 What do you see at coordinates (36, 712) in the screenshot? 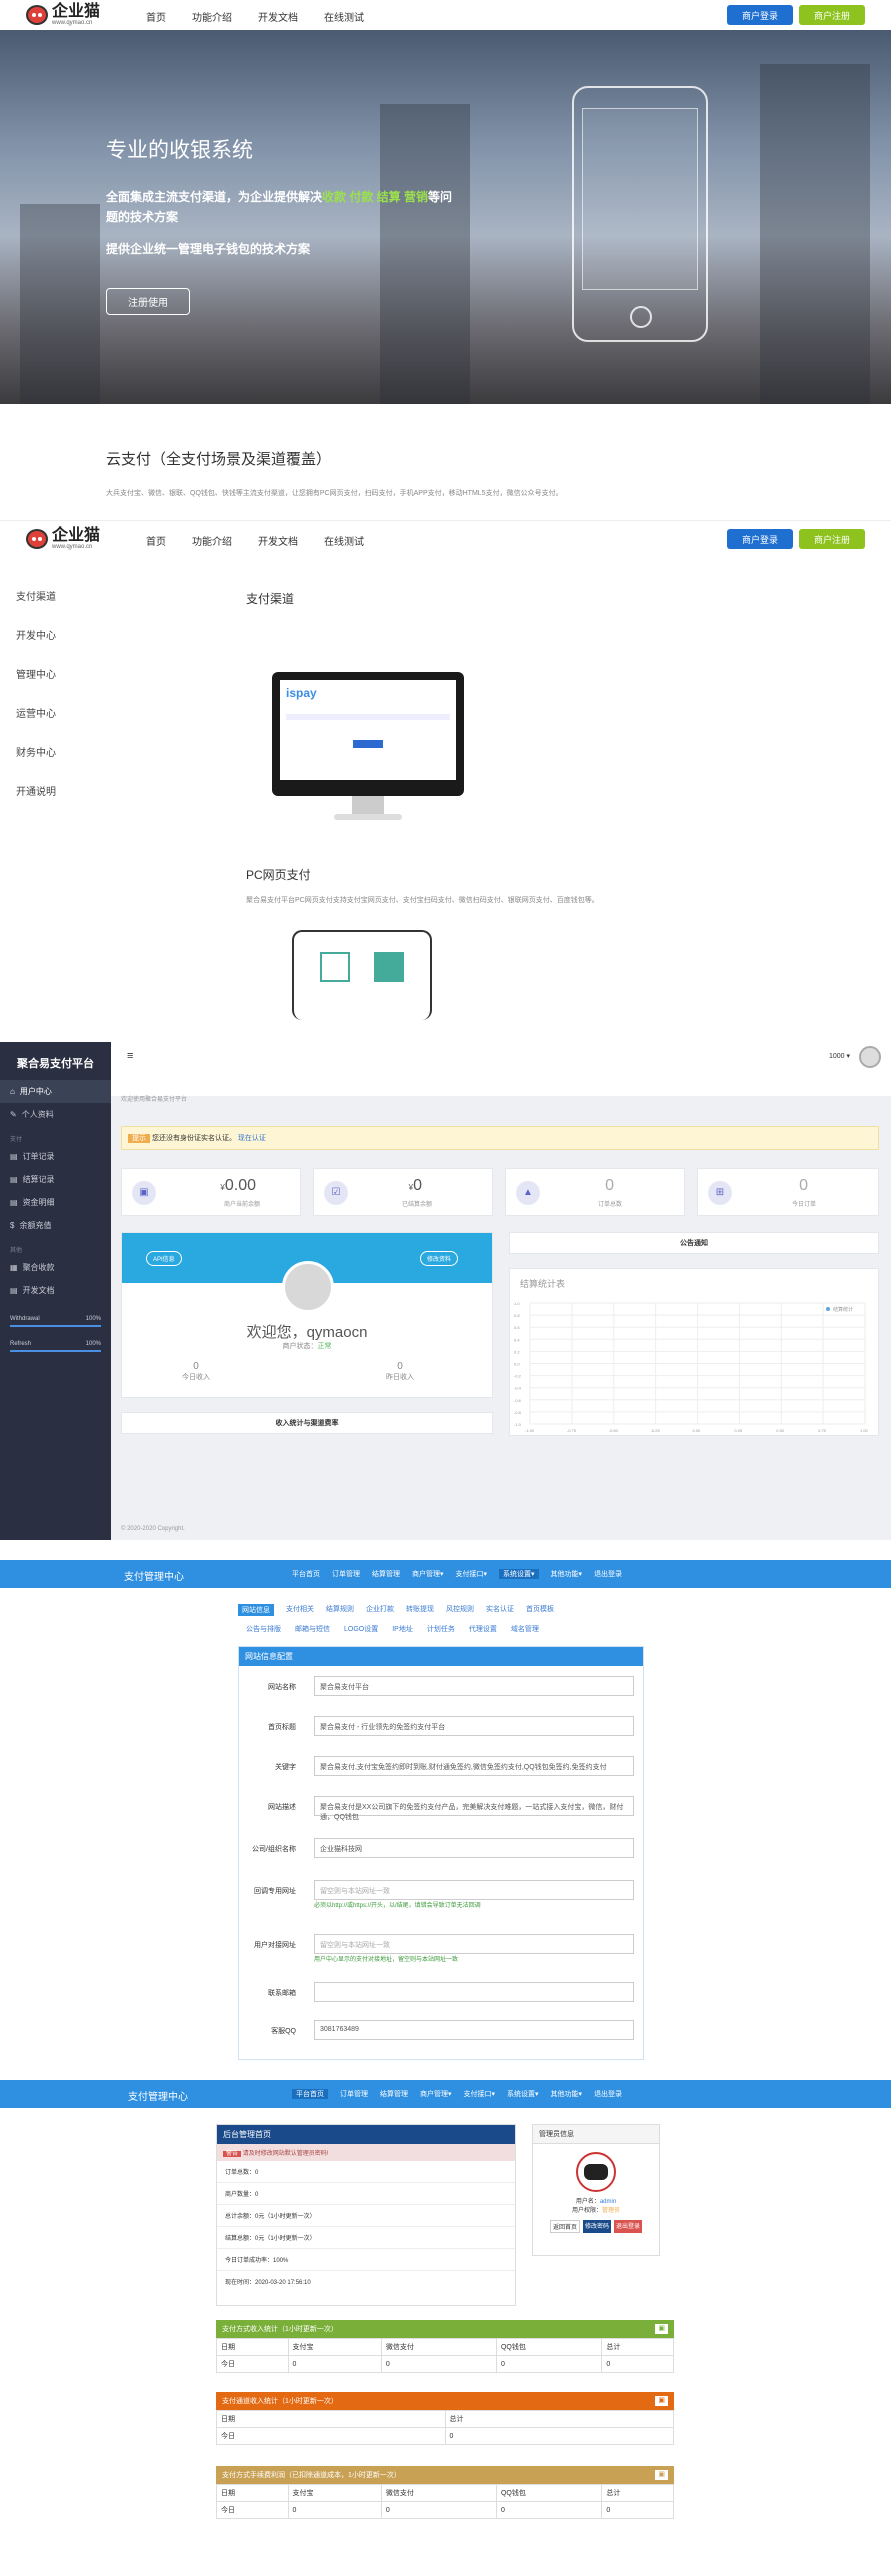
I see `doc-side-ops: 运营中心` at bounding box center [36, 712].